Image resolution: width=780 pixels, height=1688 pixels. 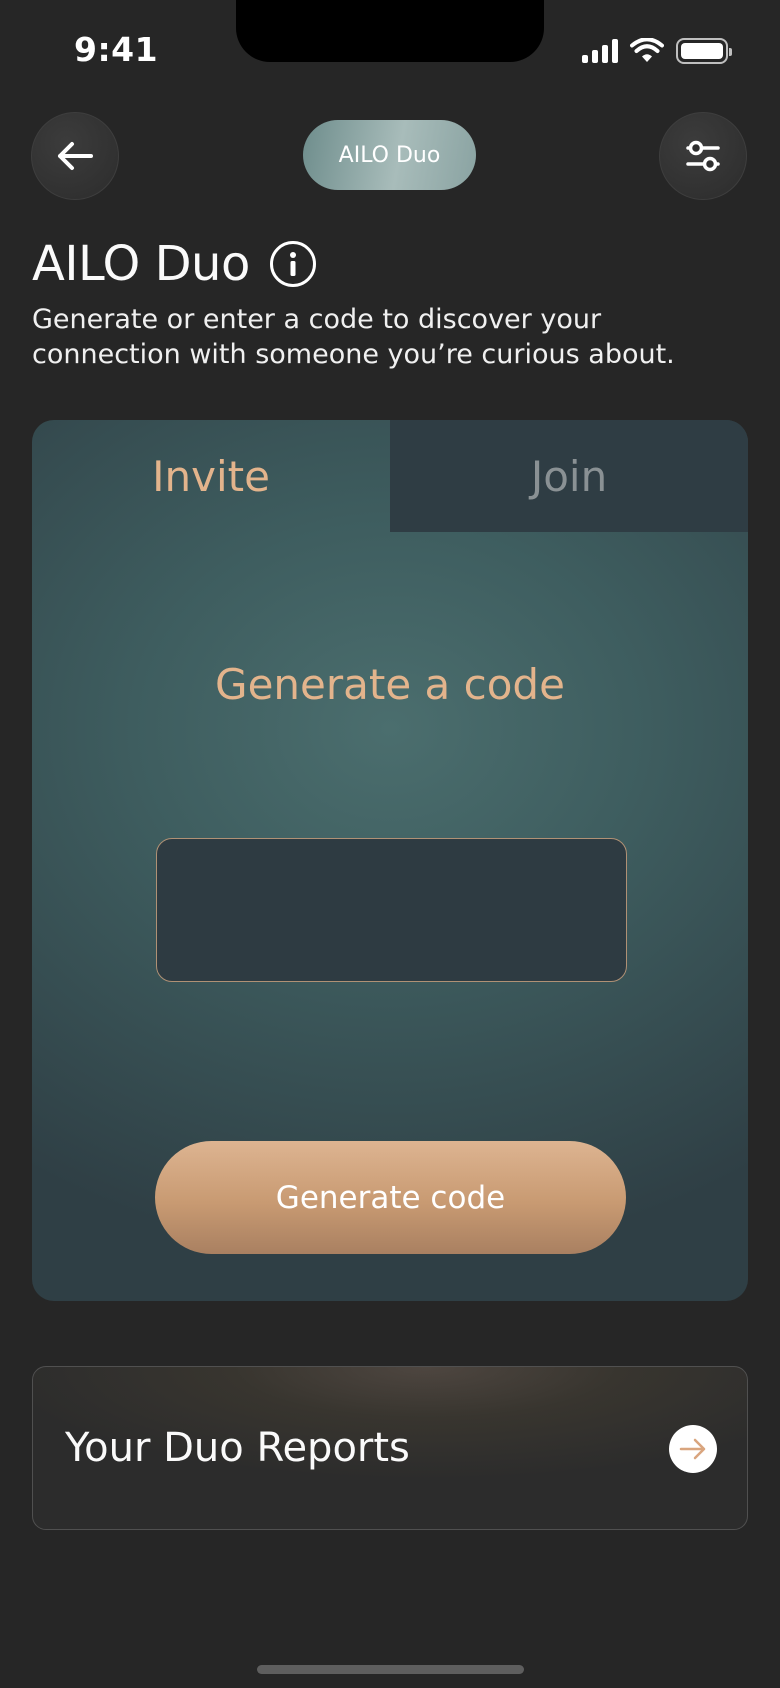 I want to click on back-button, so click(x=75, y=156).